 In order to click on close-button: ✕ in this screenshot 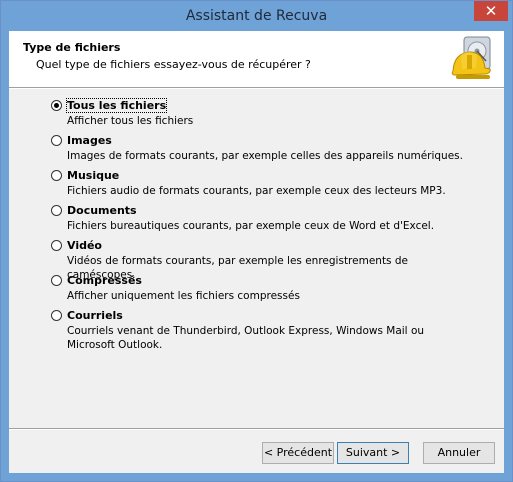, I will do `click(491, 11)`.